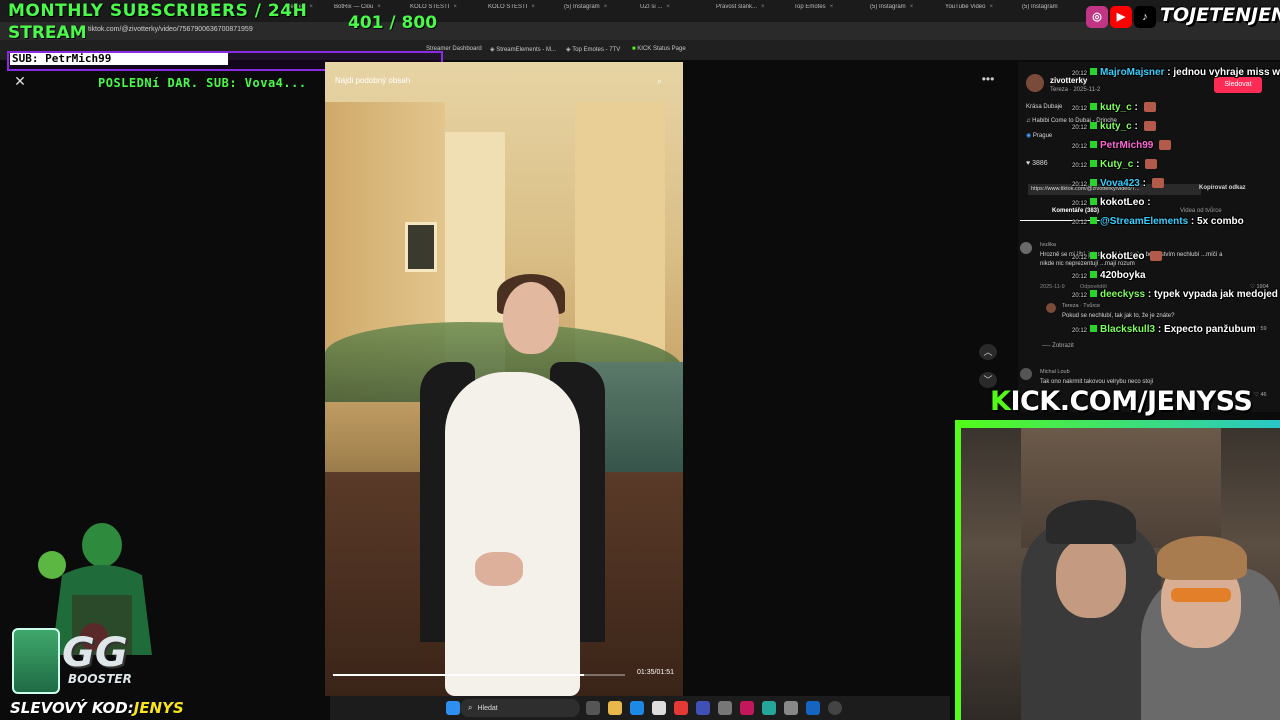 The height and width of the screenshot is (720, 1280). I want to click on chat-message: 20:12 deeckyss : typek vypada jak medojed, so click(1175, 294).